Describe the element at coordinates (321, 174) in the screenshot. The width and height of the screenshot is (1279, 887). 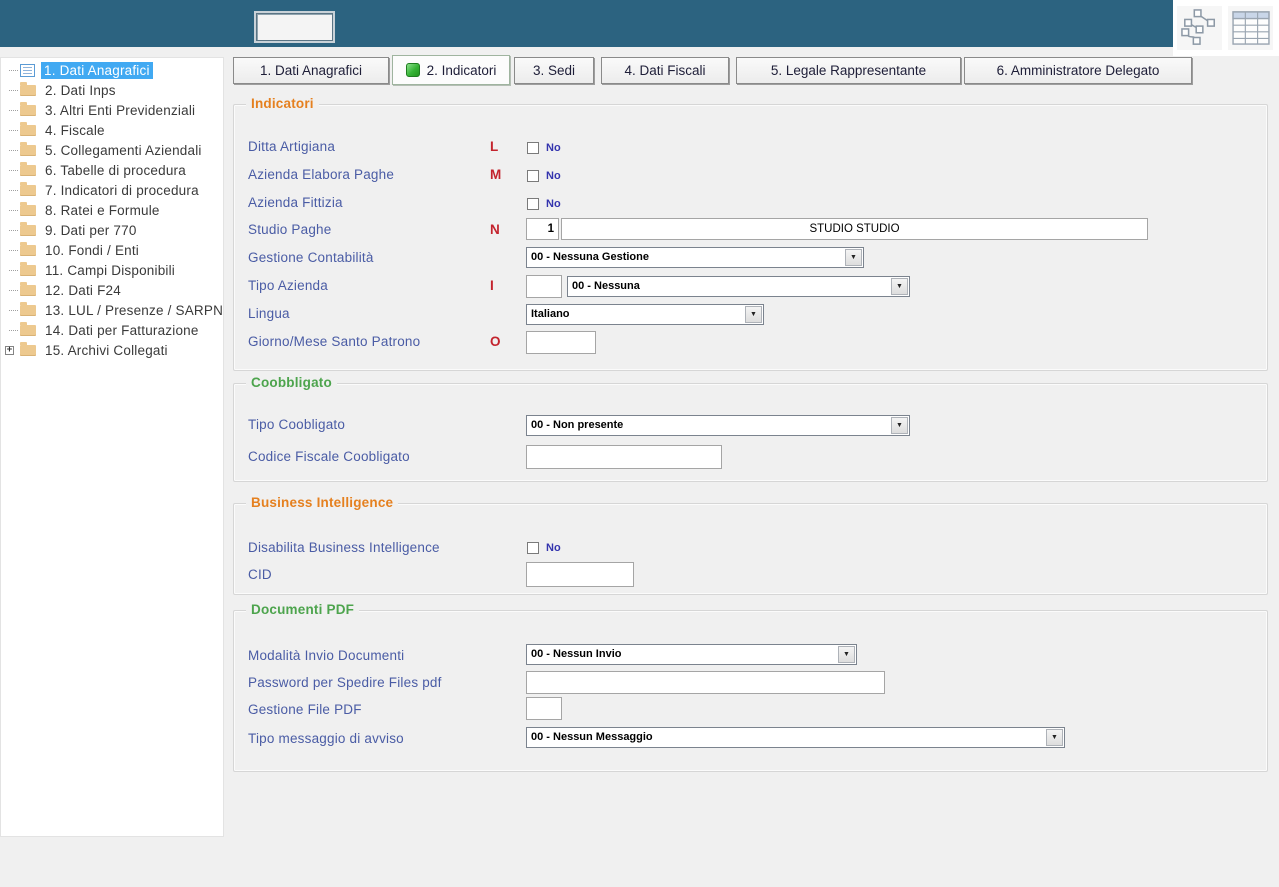
I see `field-label-azienda-elabora: Azienda Elabora Paghe` at that location.